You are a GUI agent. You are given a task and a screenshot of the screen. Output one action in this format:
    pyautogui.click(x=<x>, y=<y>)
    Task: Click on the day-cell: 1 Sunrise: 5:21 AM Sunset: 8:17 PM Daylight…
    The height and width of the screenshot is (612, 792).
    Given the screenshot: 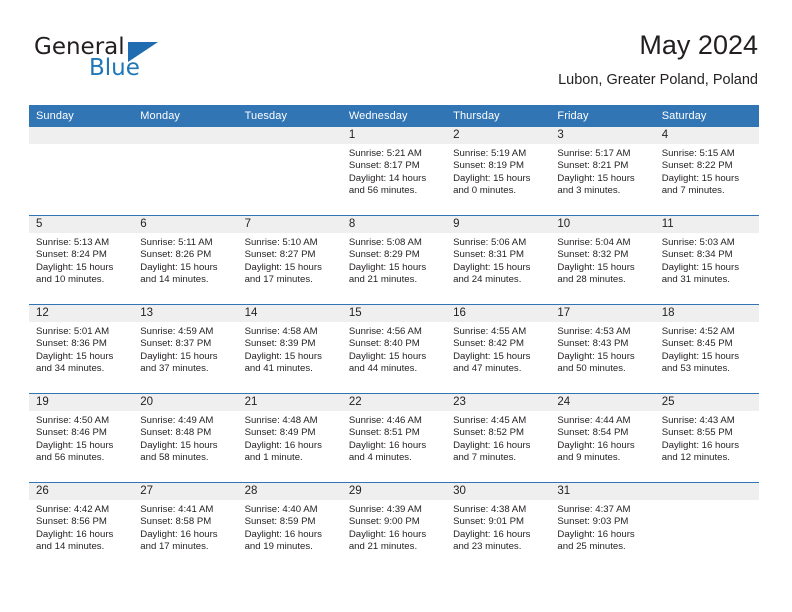 What is the action you would take?
    pyautogui.click(x=394, y=171)
    